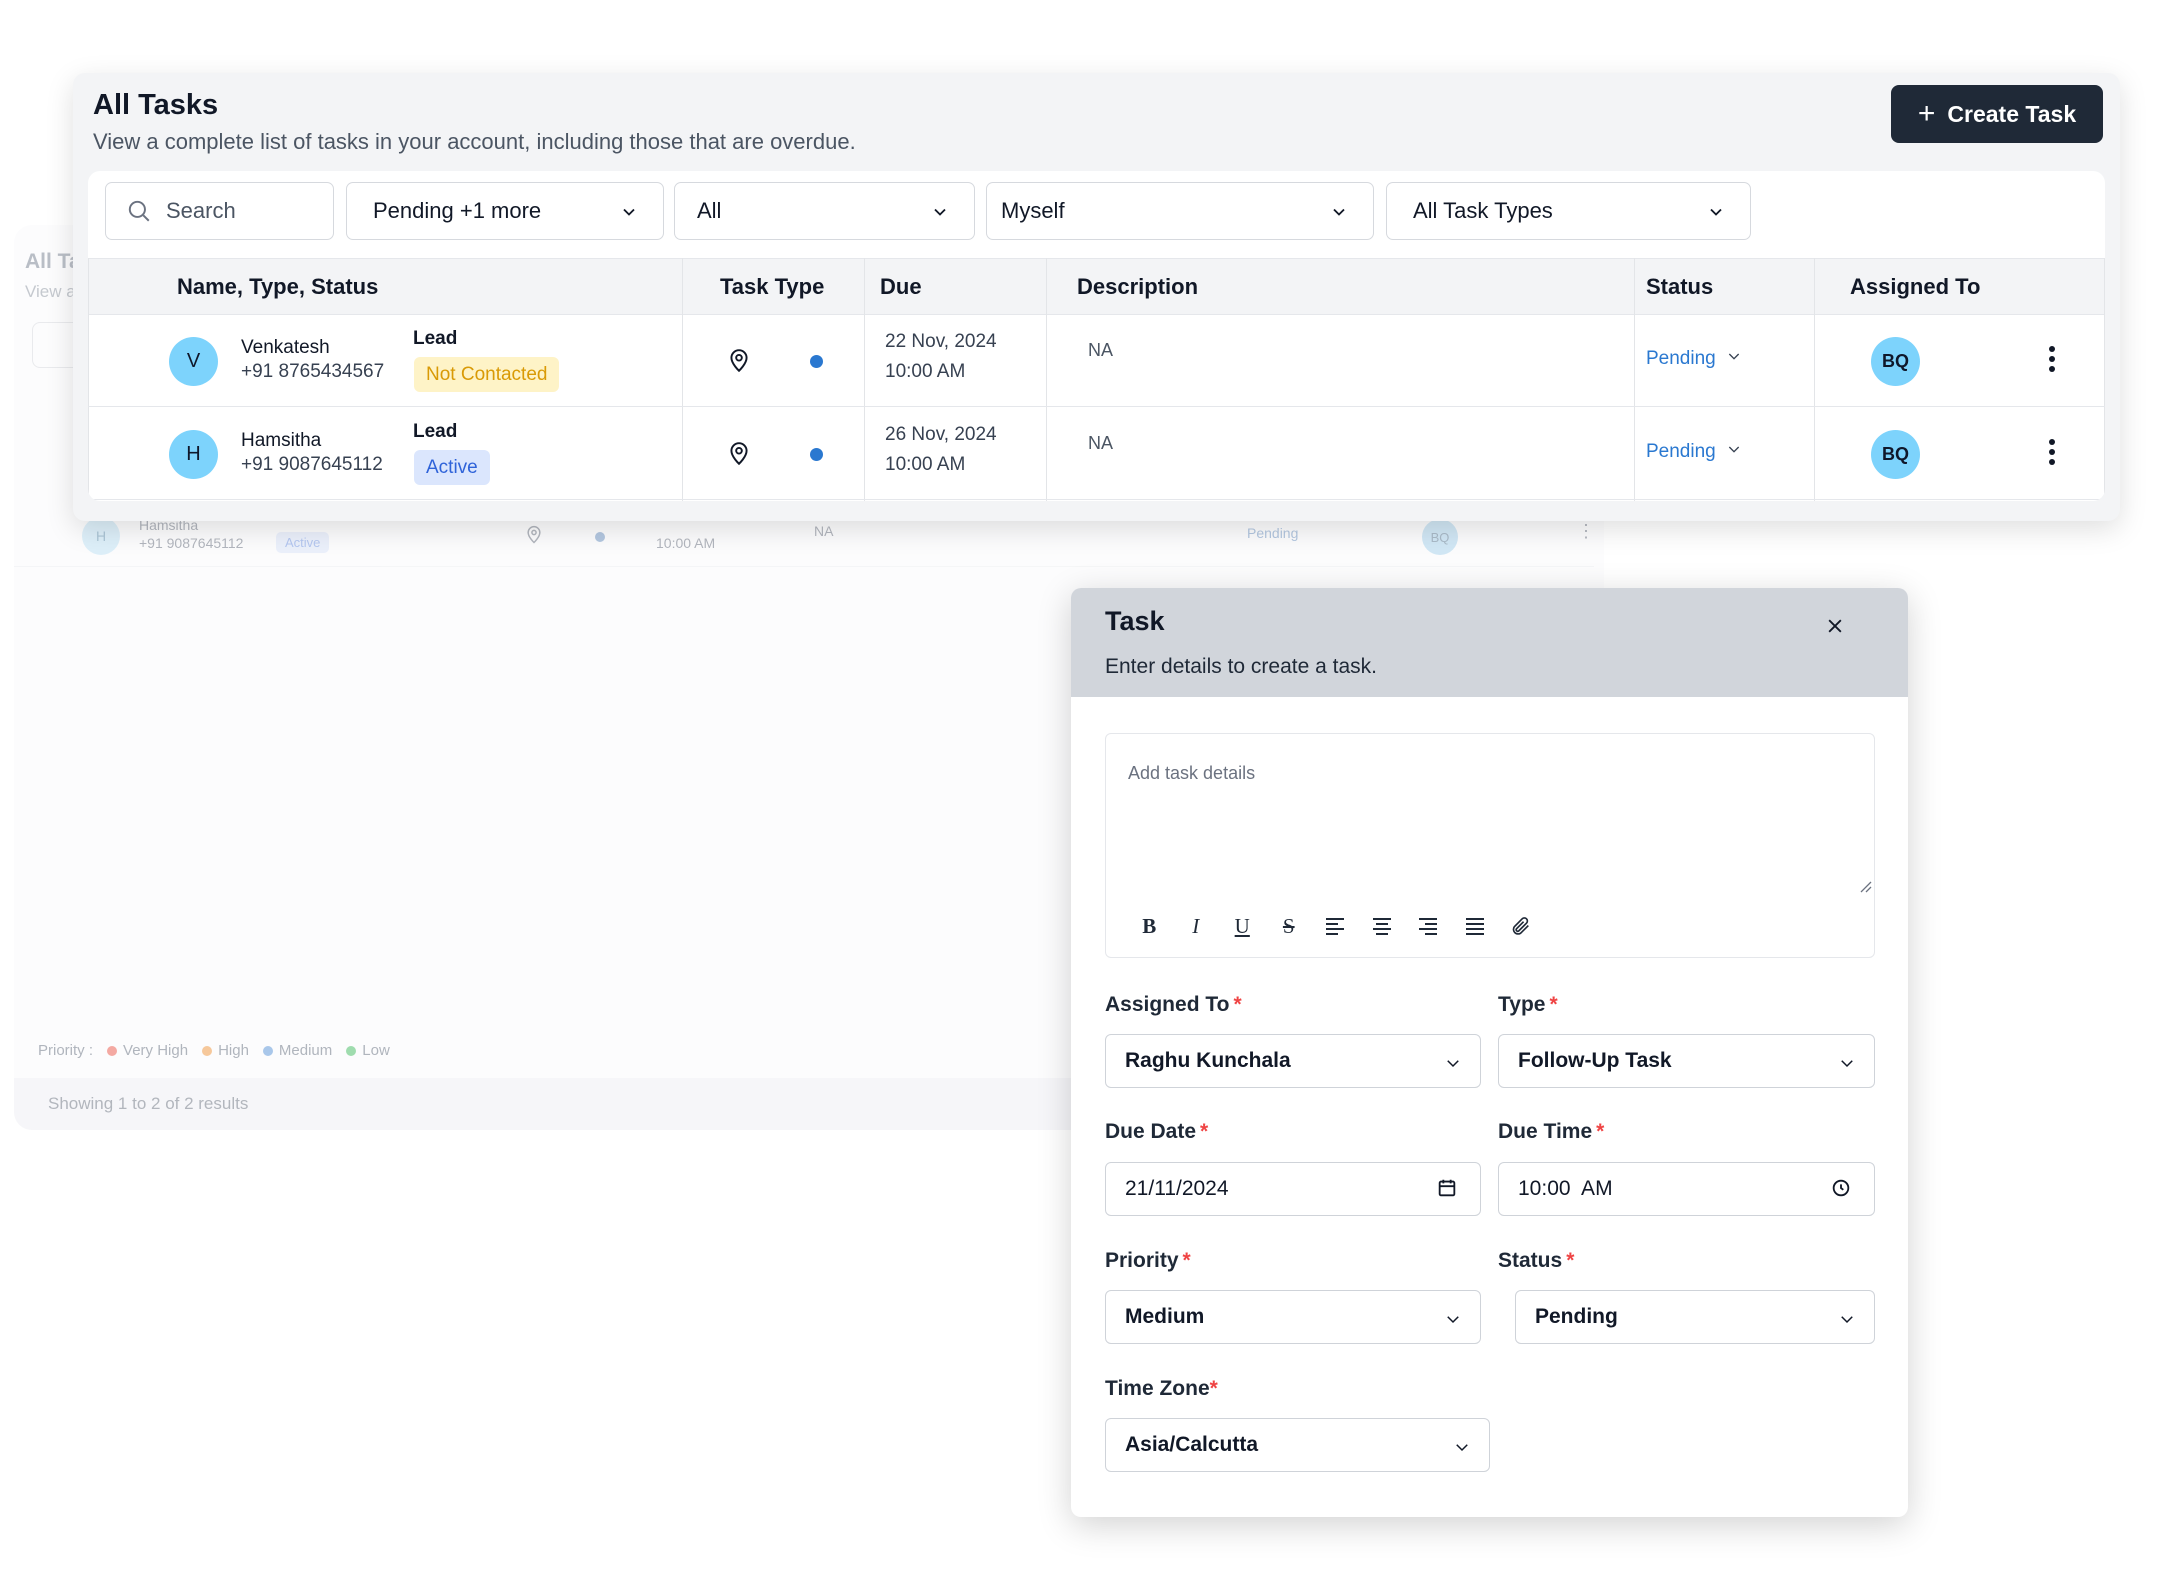 This screenshot has width=2183, height=1583. What do you see at coordinates (1915, 286) in the screenshot?
I see `column-header-assigned-to: Assigned To` at bounding box center [1915, 286].